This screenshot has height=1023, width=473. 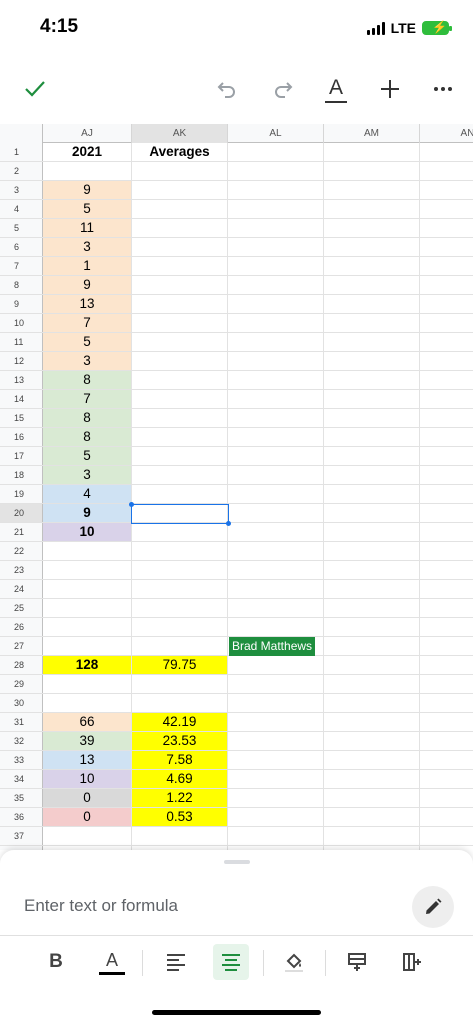 What do you see at coordinates (21, 532) in the screenshot?
I see `row-header: 21` at bounding box center [21, 532].